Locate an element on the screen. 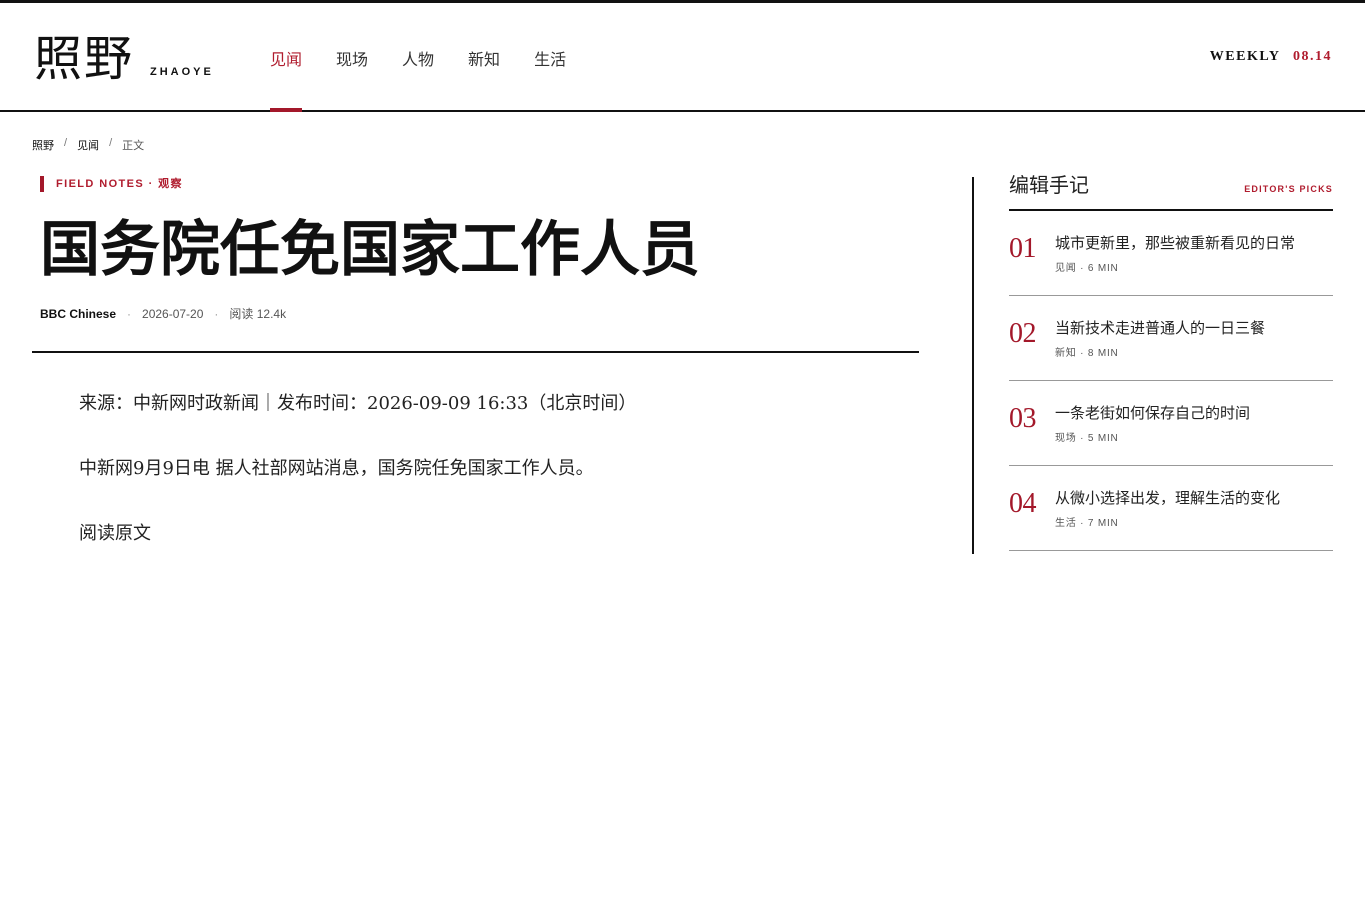  pick-meta: 新知 · 8 MIN is located at coordinates (1087, 353).